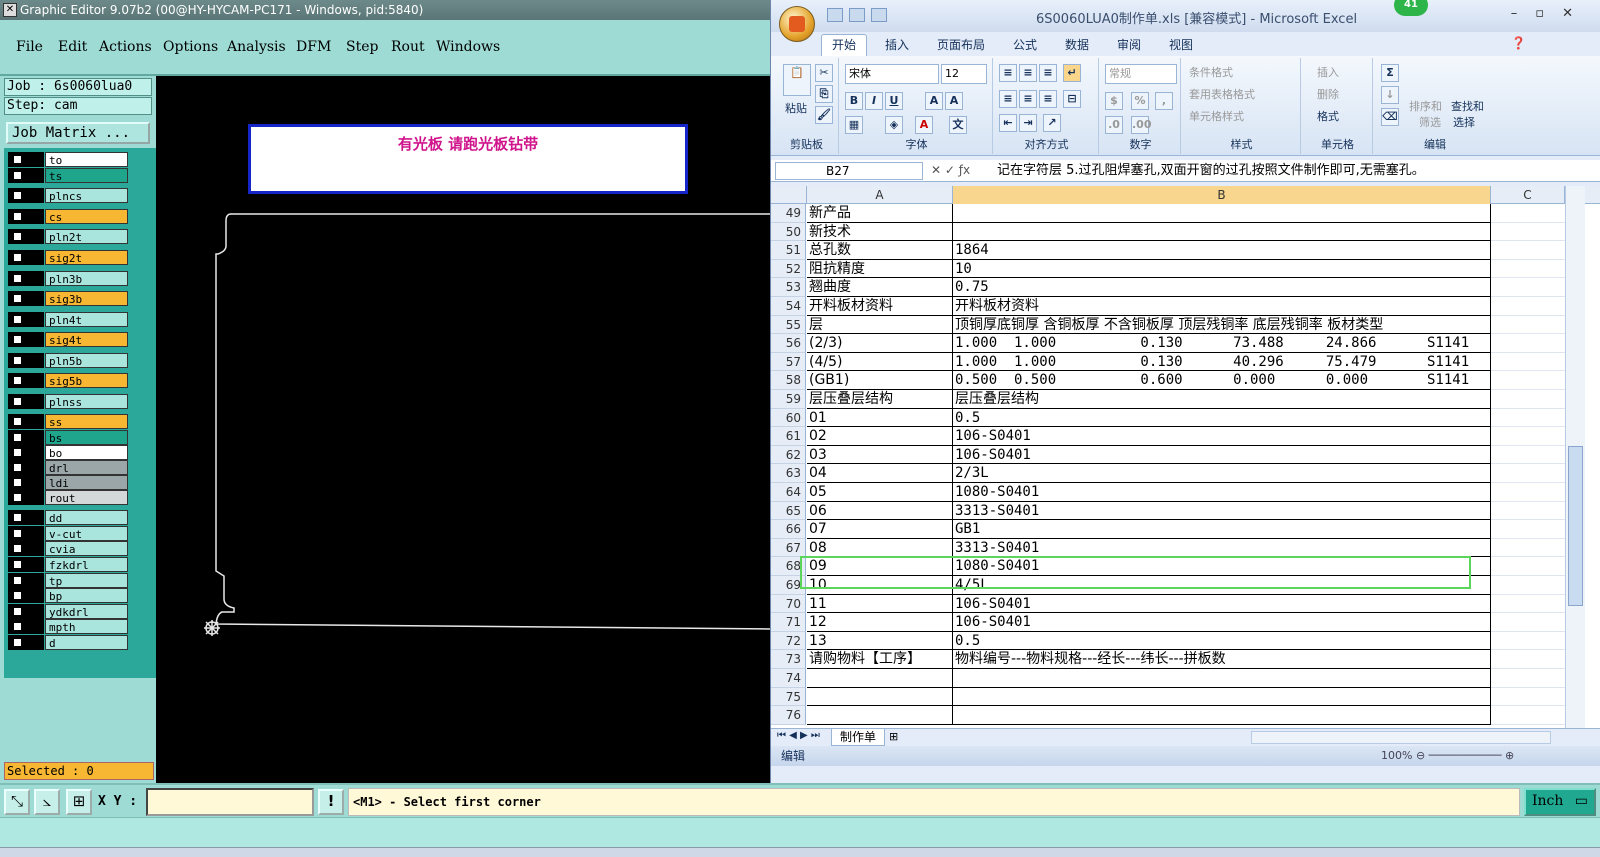 Image resolution: width=1600 pixels, height=857 pixels. What do you see at coordinates (858, 737) in the screenshot?
I see `sheet-tab: 制作单` at bounding box center [858, 737].